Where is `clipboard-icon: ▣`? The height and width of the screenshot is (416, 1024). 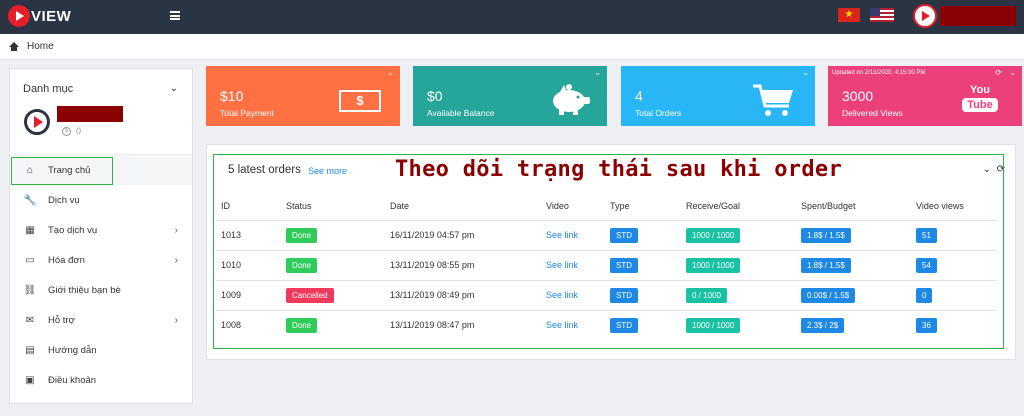
clipboard-icon: ▣ is located at coordinates (30, 380).